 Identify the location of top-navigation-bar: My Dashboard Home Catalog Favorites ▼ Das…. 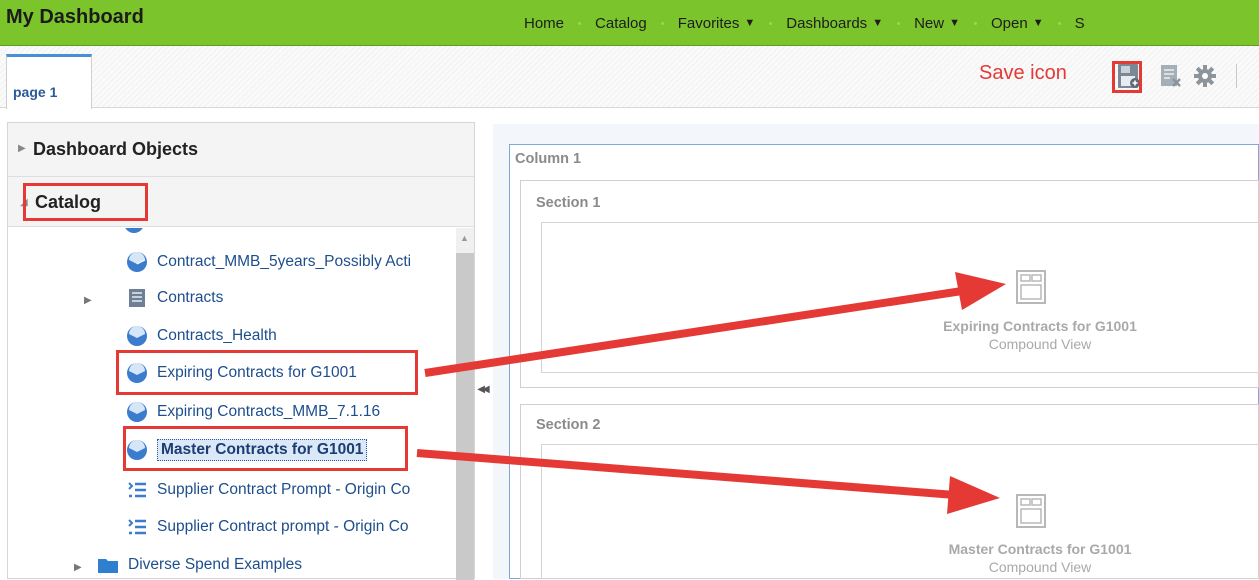
(629, 23).